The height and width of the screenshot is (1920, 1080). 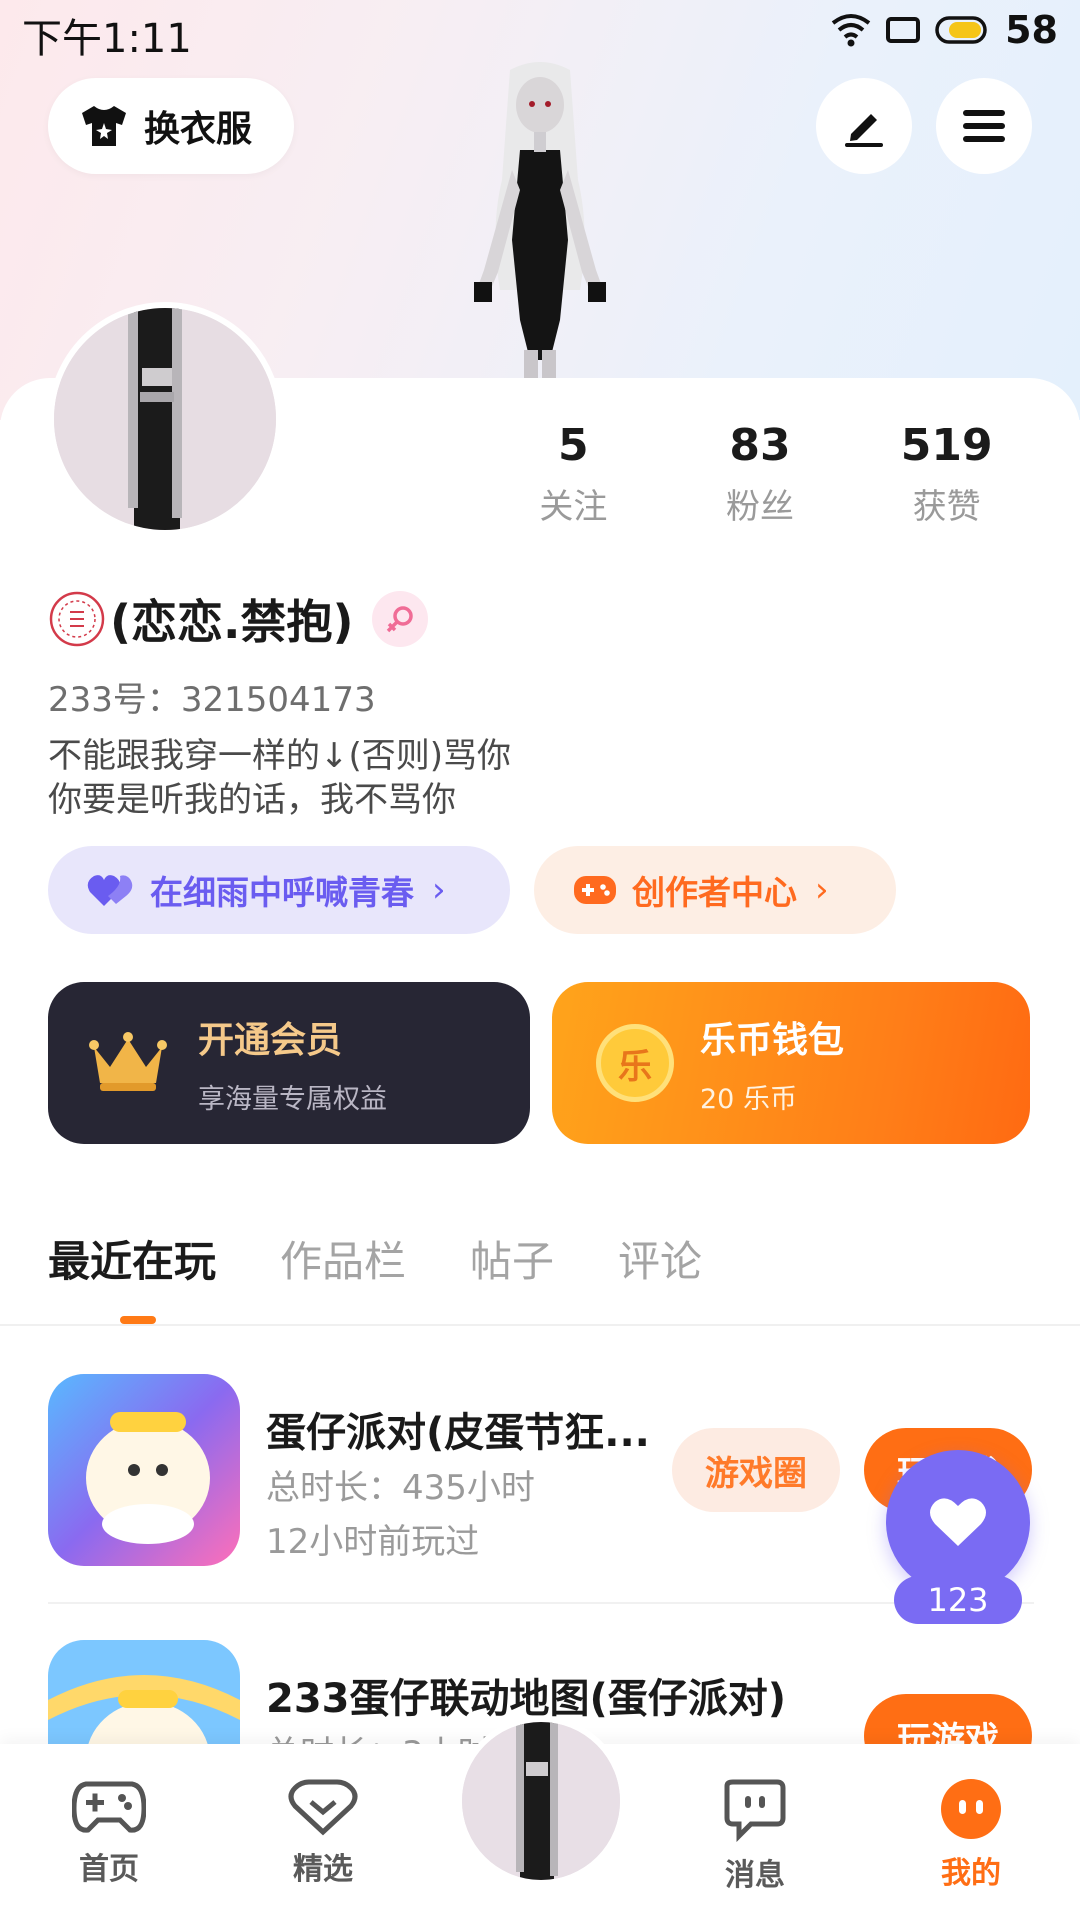 I want to click on game-last-played: 12小时前玩过, so click(x=373, y=1542).